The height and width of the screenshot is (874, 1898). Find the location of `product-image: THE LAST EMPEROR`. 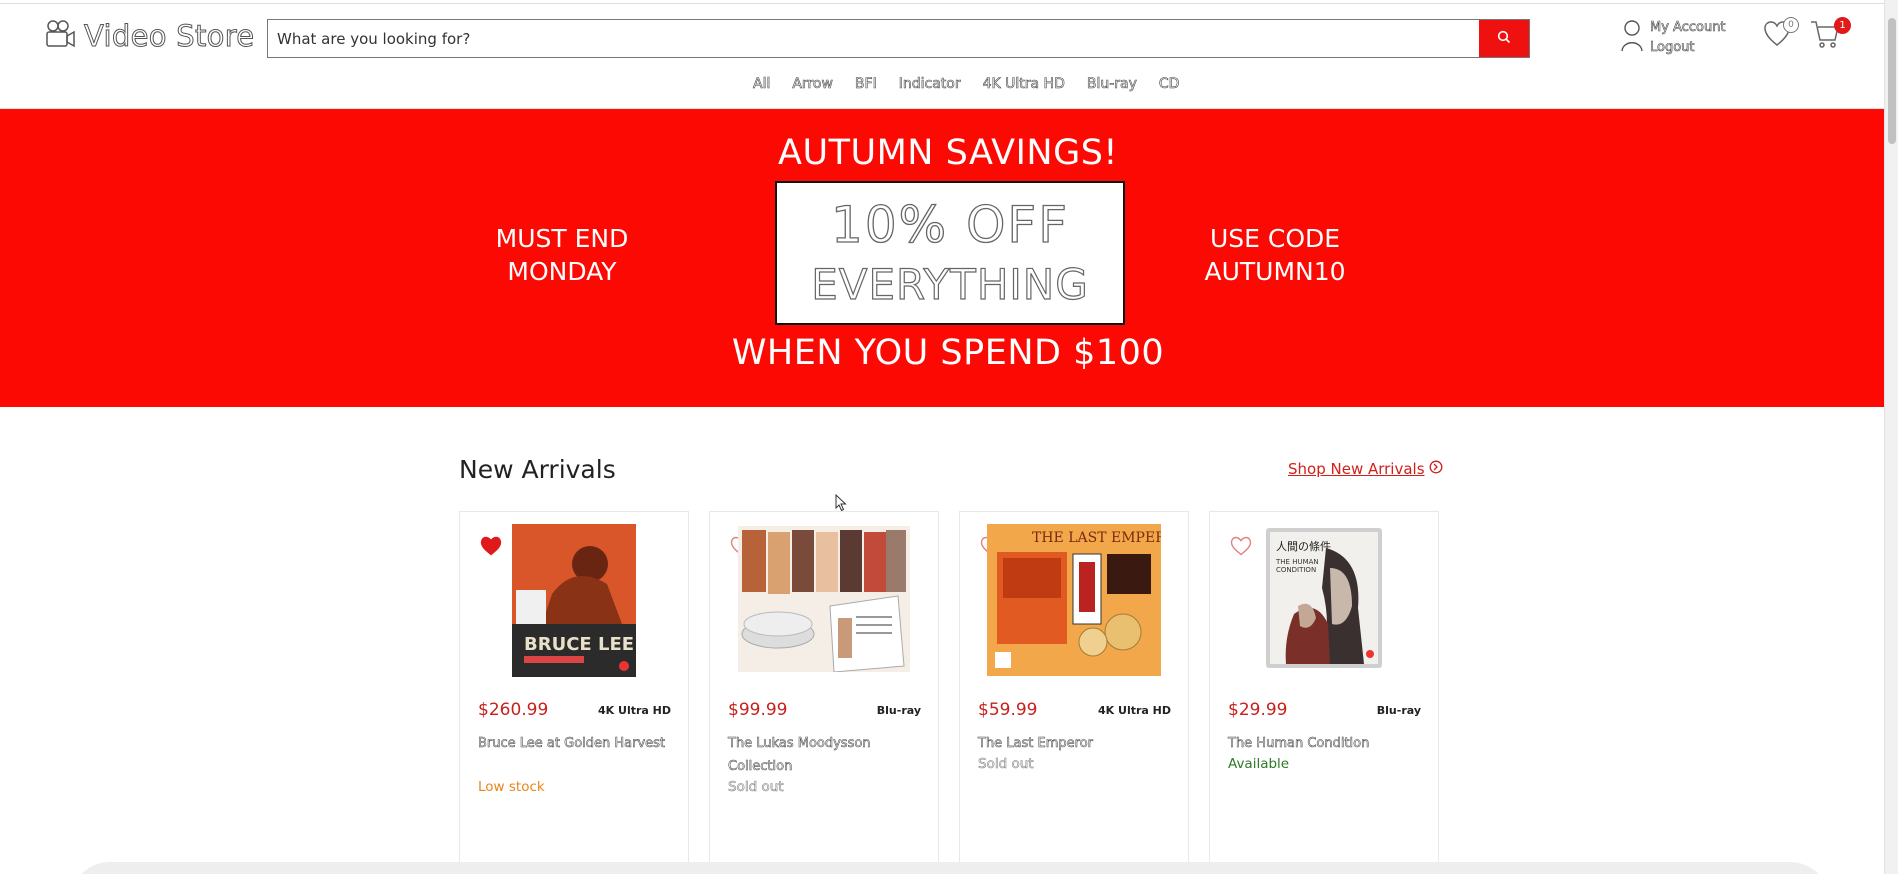

product-image: THE LAST EMPEROR is located at coordinates (1087, 602).